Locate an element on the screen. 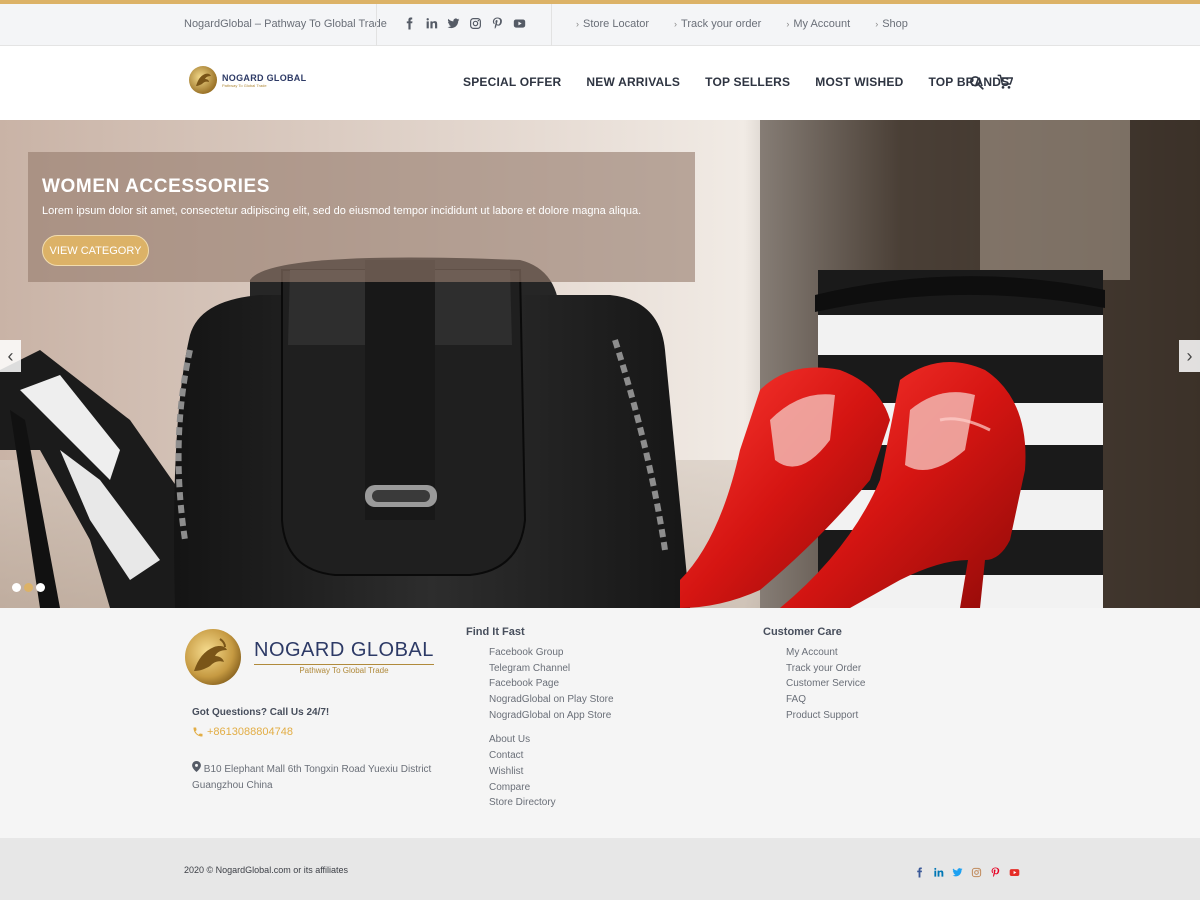 The image size is (1200, 900). footer-link-store-directory: Store Directory is located at coordinates (551, 805).